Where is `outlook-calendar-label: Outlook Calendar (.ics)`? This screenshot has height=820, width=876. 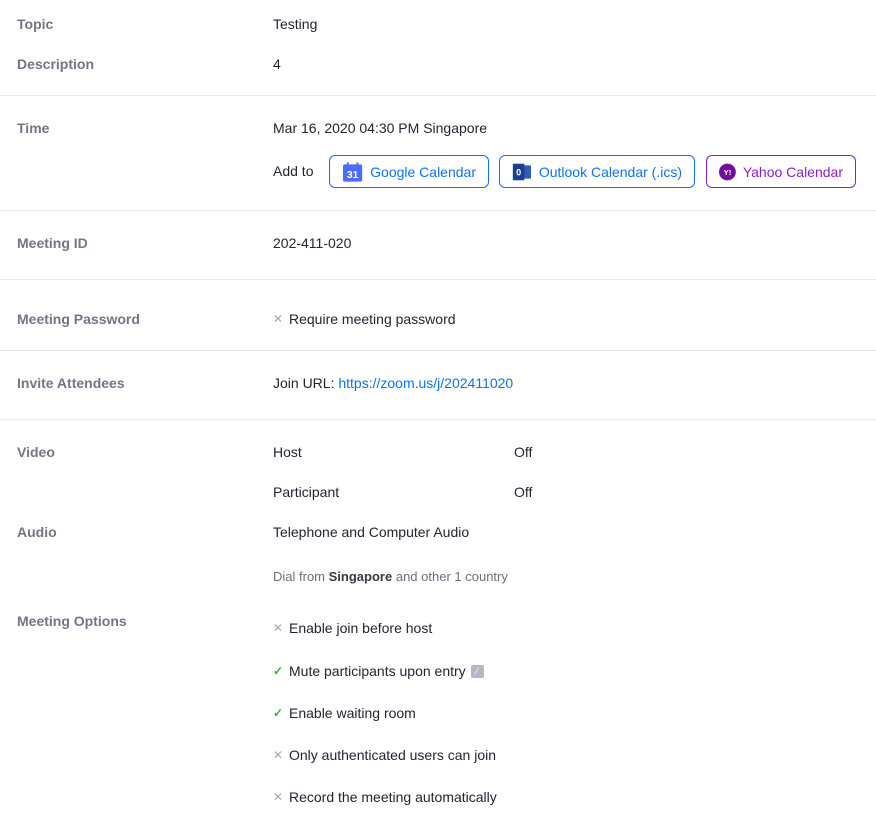 outlook-calendar-label: Outlook Calendar (.ics) is located at coordinates (610, 171).